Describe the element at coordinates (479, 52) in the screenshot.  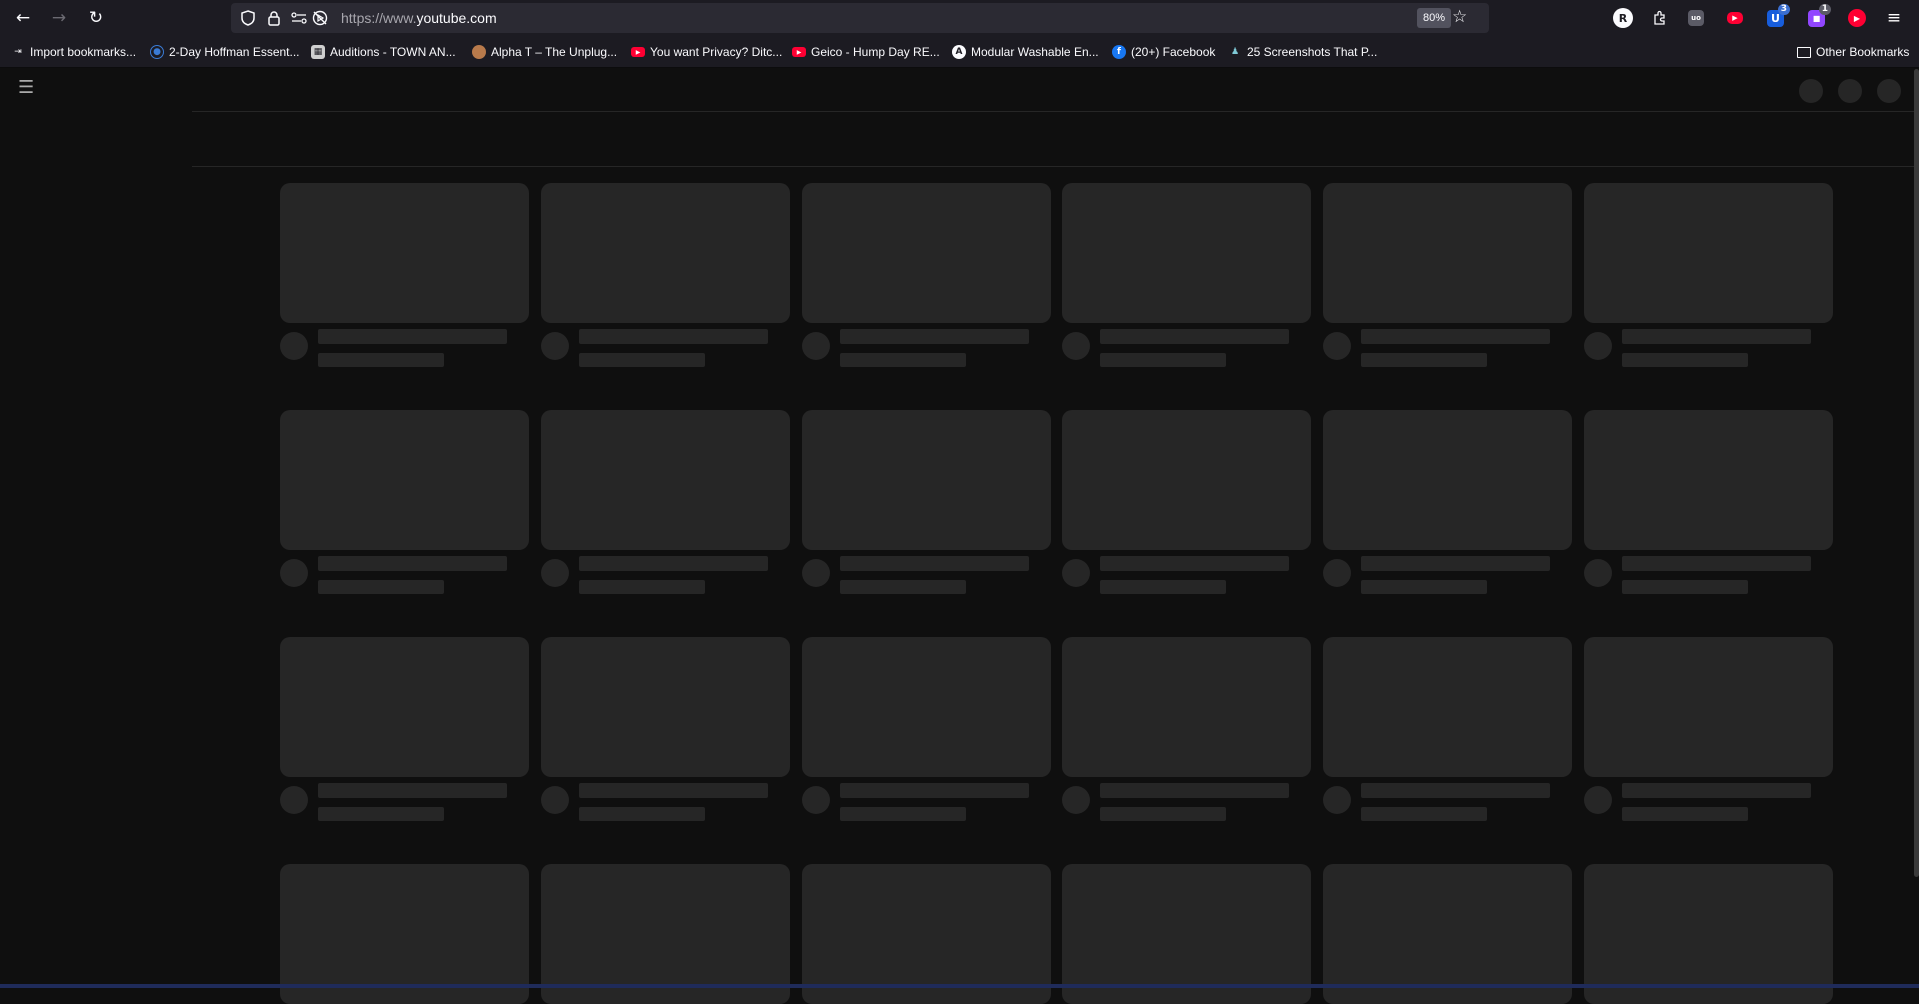
I see `avatar-icon` at that location.